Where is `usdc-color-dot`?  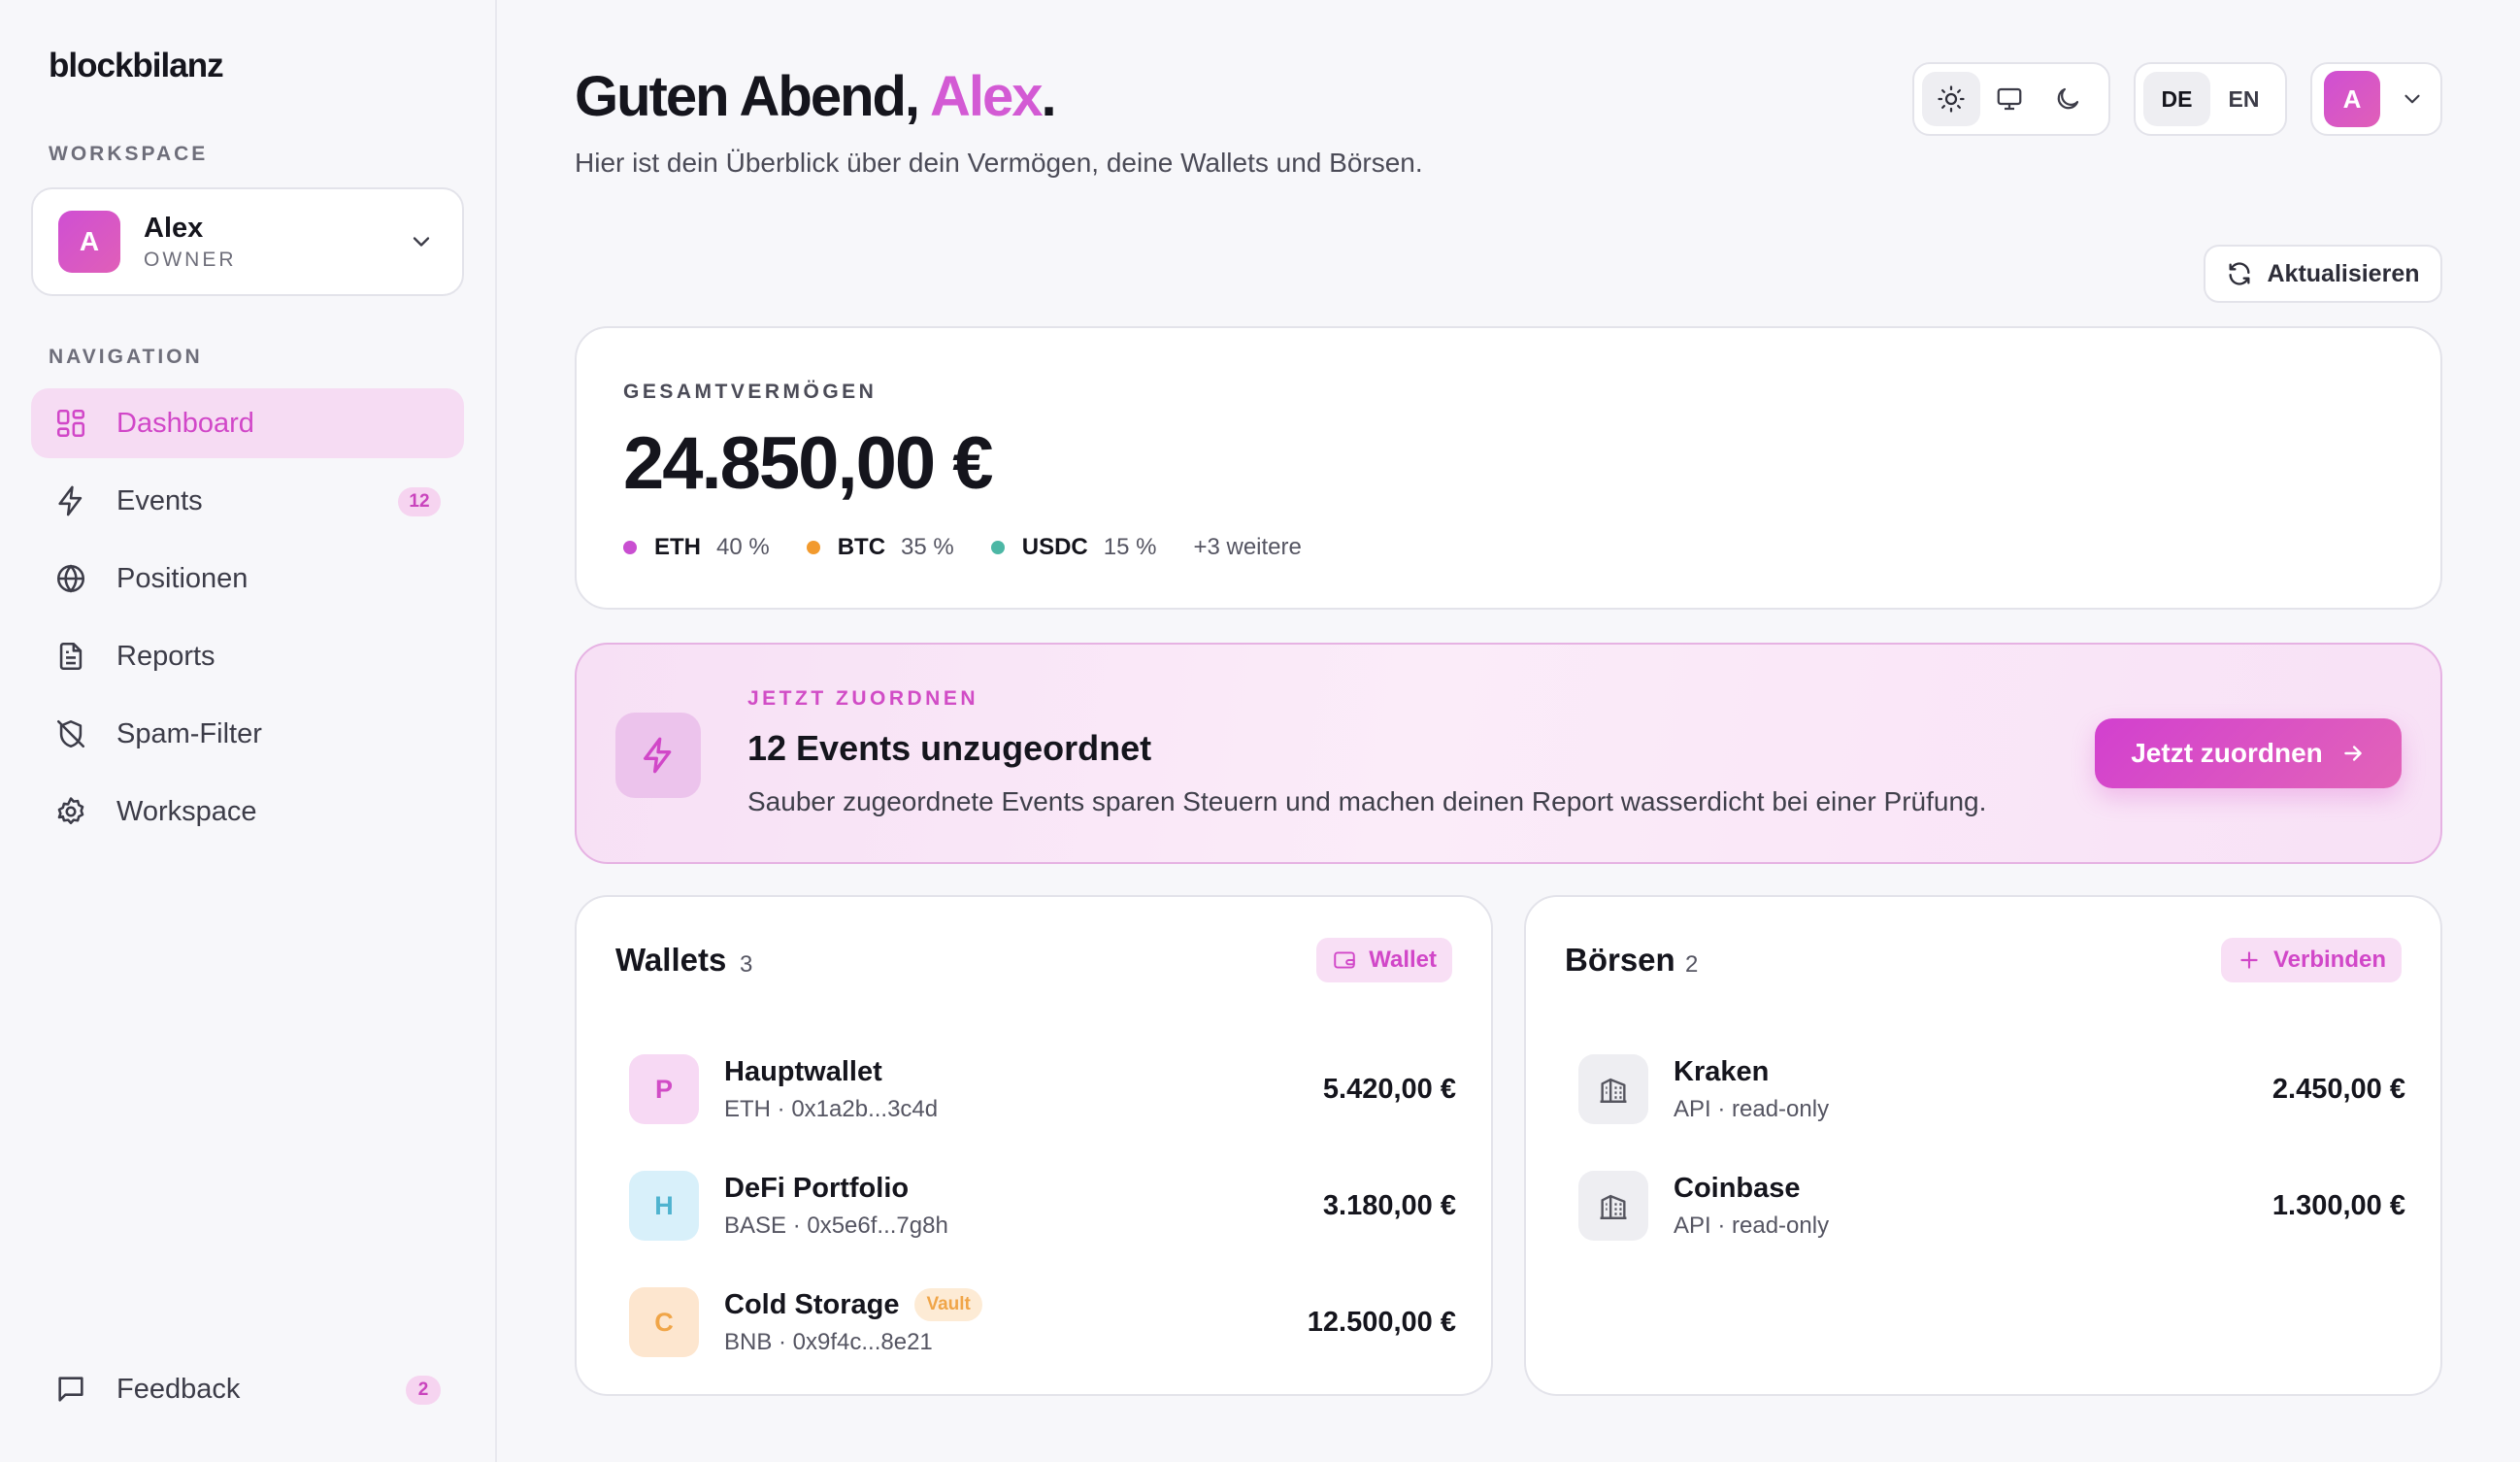
usdc-color-dot is located at coordinates (997, 547).